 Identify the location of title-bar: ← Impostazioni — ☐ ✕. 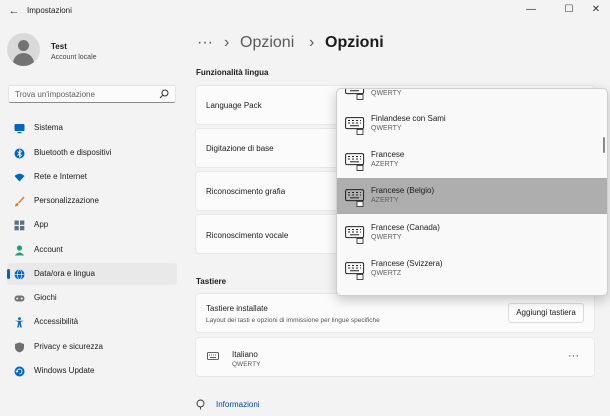
(305, 11).